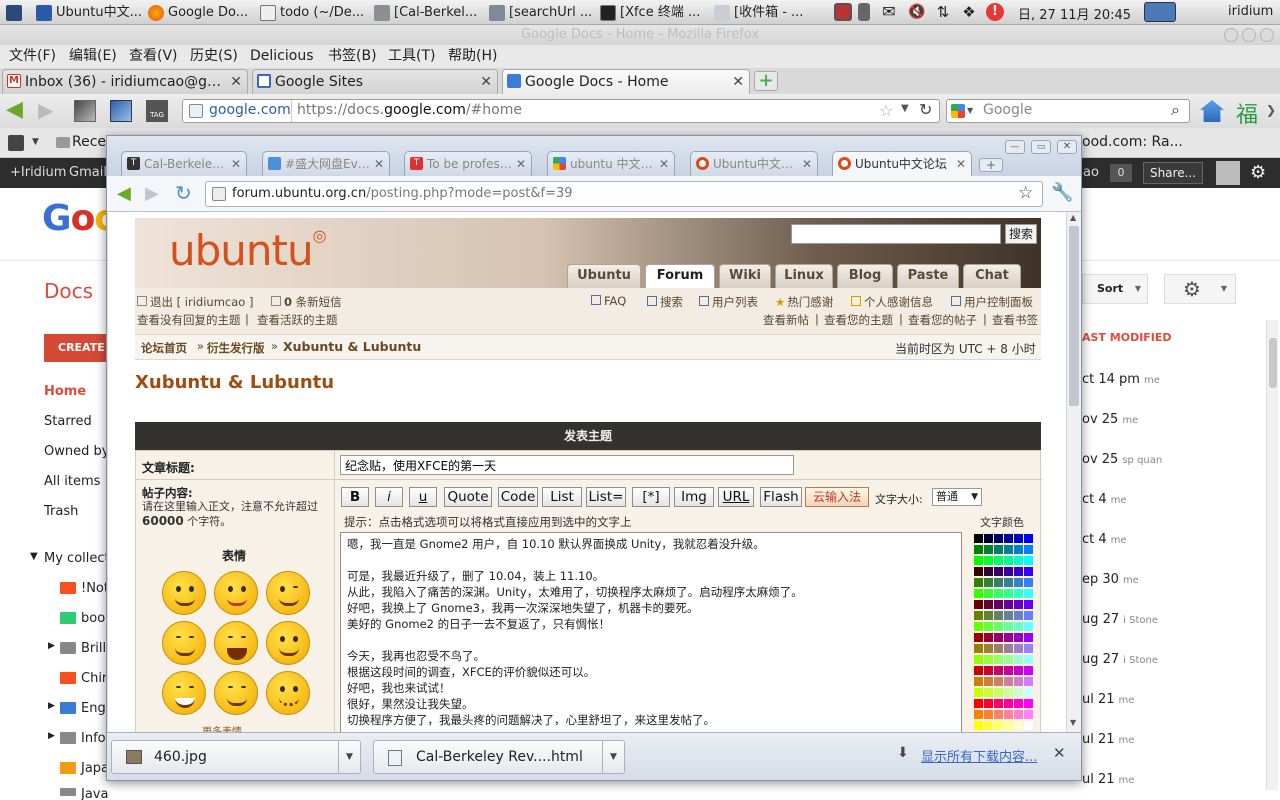 Image resolution: width=1280 pixels, height=800 pixels. What do you see at coordinates (248, 250) in the screenshot?
I see `ubuntu-logo: ubuntu◎` at bounding box center [248, 250].